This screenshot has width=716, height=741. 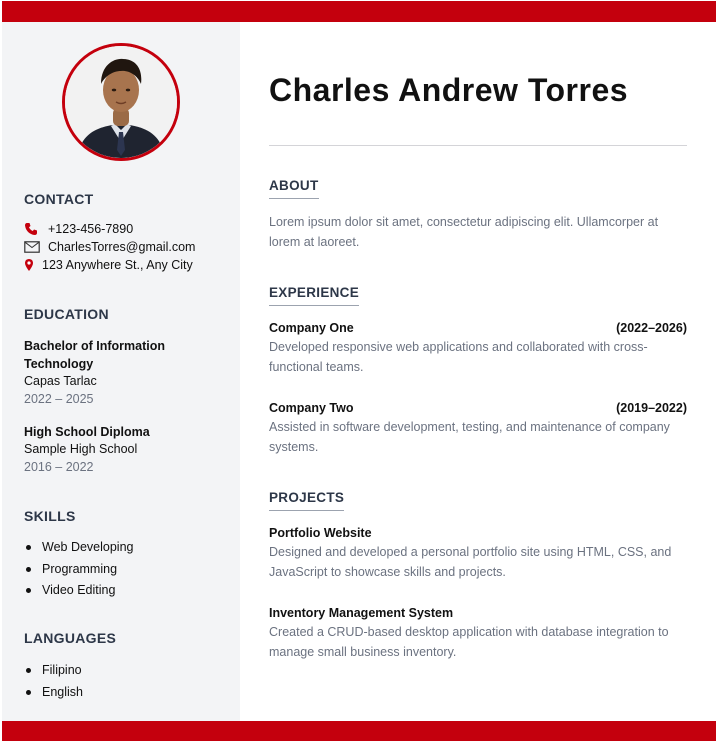 I want to click on language-item: Filipino, so click(x=53, y=671).